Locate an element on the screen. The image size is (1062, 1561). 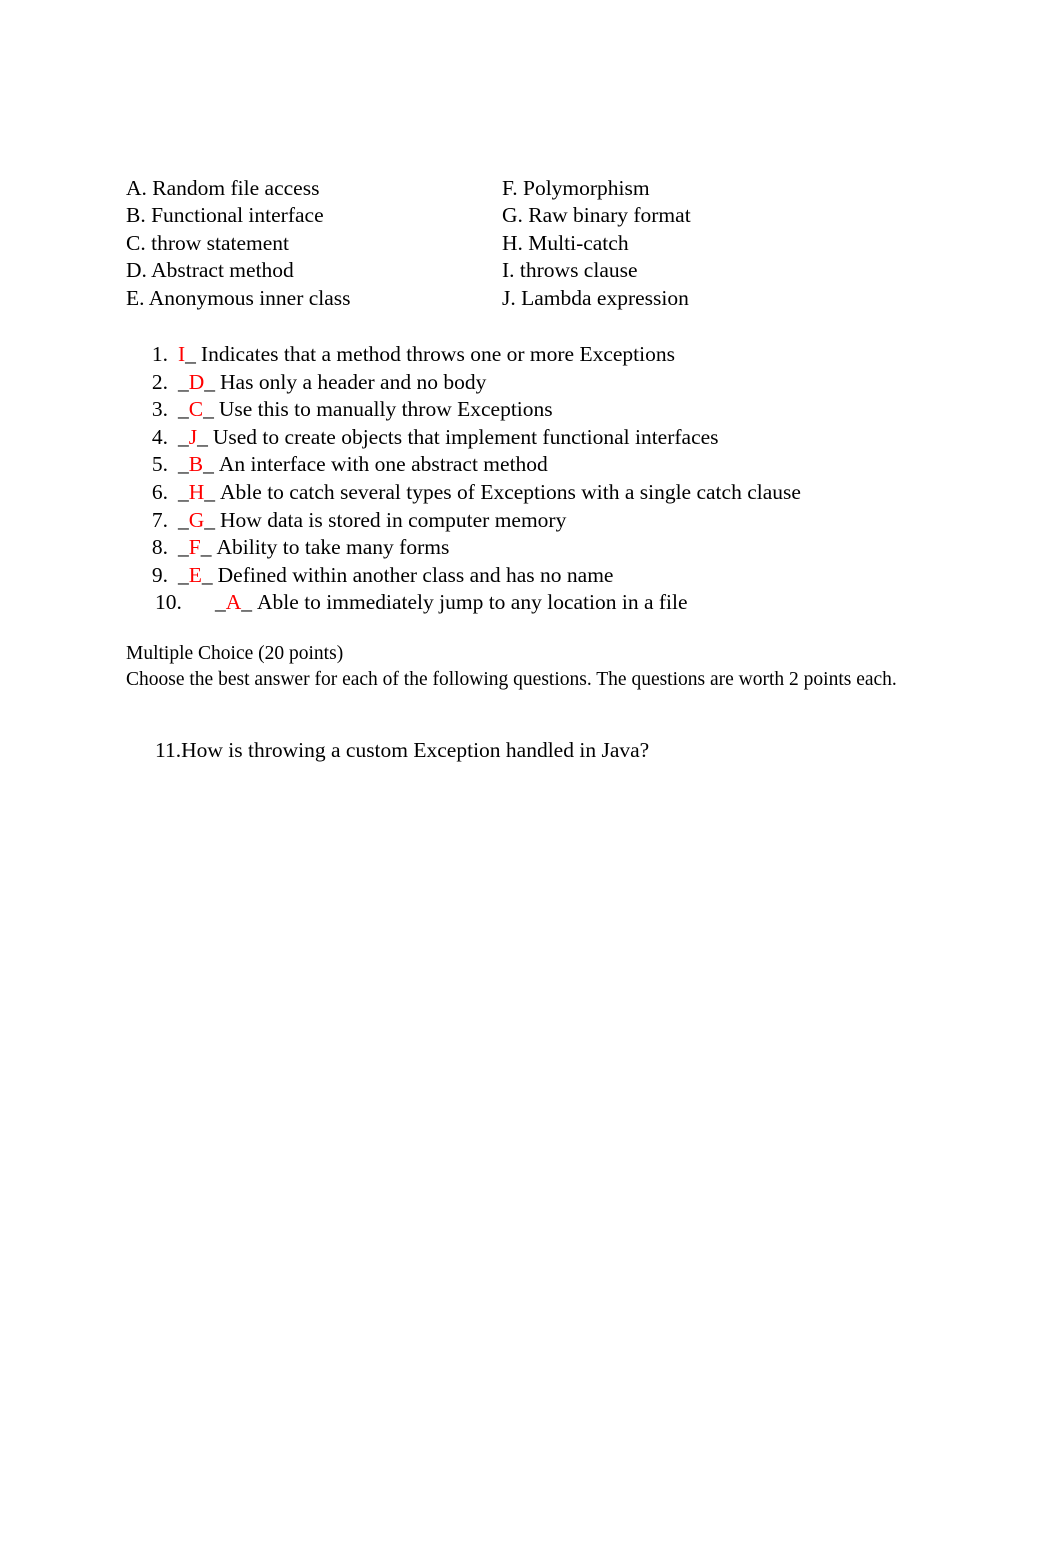
matching-item-text: Has only a header and no body is located at coordinates (353, 381).